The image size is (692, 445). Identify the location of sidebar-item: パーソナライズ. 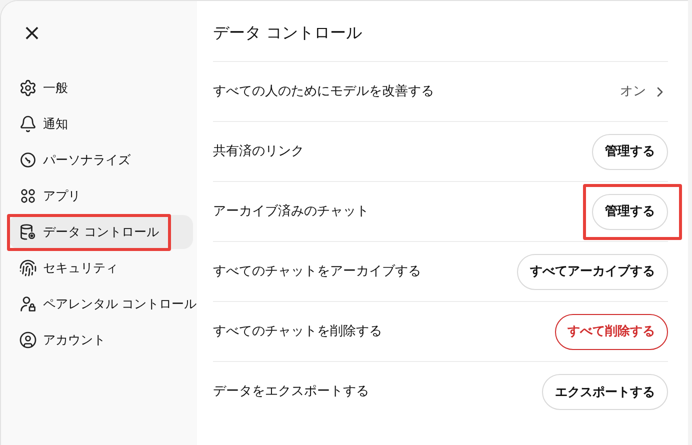
(101, 160).